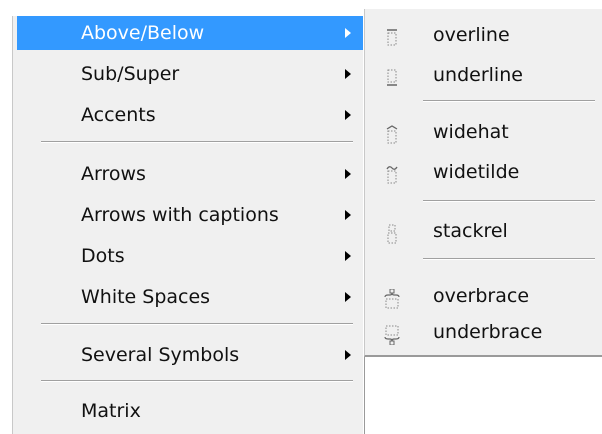 This screenshot has width=602, height=434. I want to click on menu-item-arrows-with-captions: Arrows with captions, so click(190, 215).